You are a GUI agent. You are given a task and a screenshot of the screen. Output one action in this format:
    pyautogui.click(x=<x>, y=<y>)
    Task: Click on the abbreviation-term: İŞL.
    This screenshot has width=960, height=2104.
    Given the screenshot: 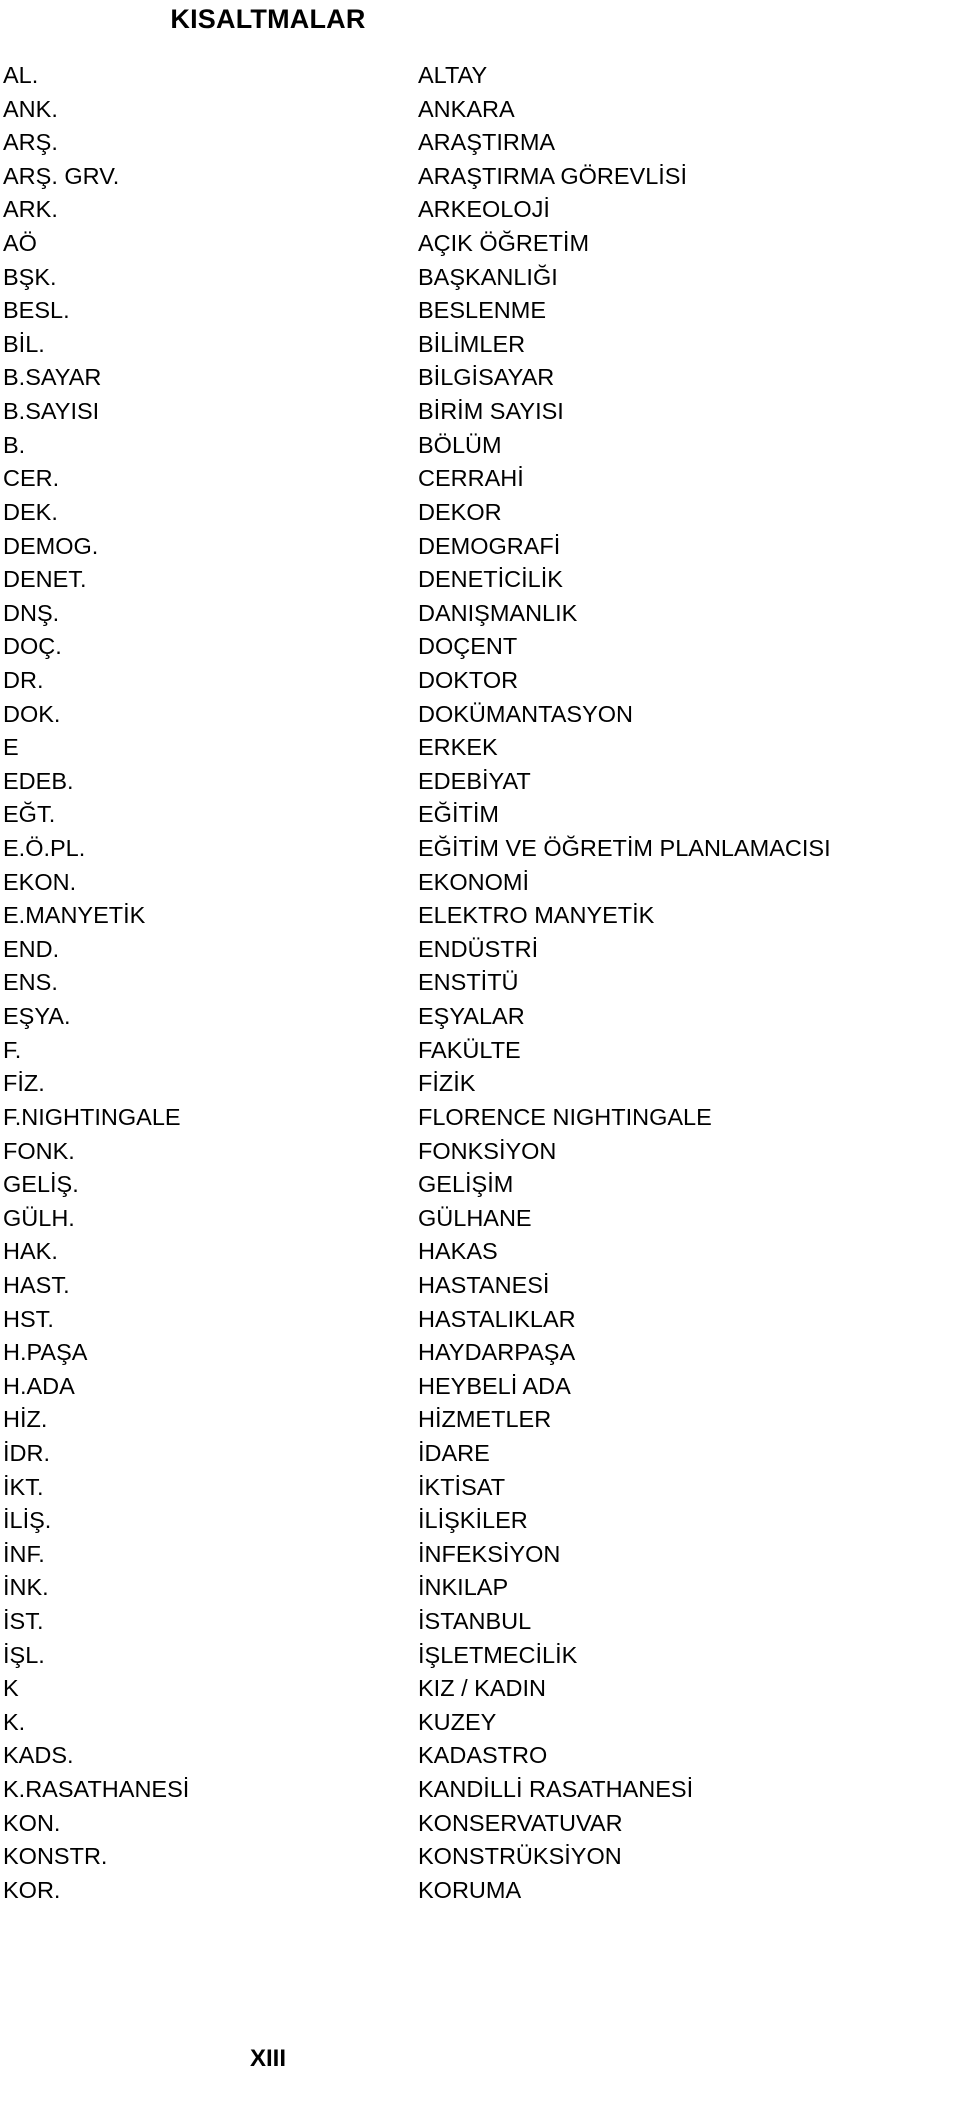 What is the action you would take?
    pyautogui.click(x=24, y=1654)
    